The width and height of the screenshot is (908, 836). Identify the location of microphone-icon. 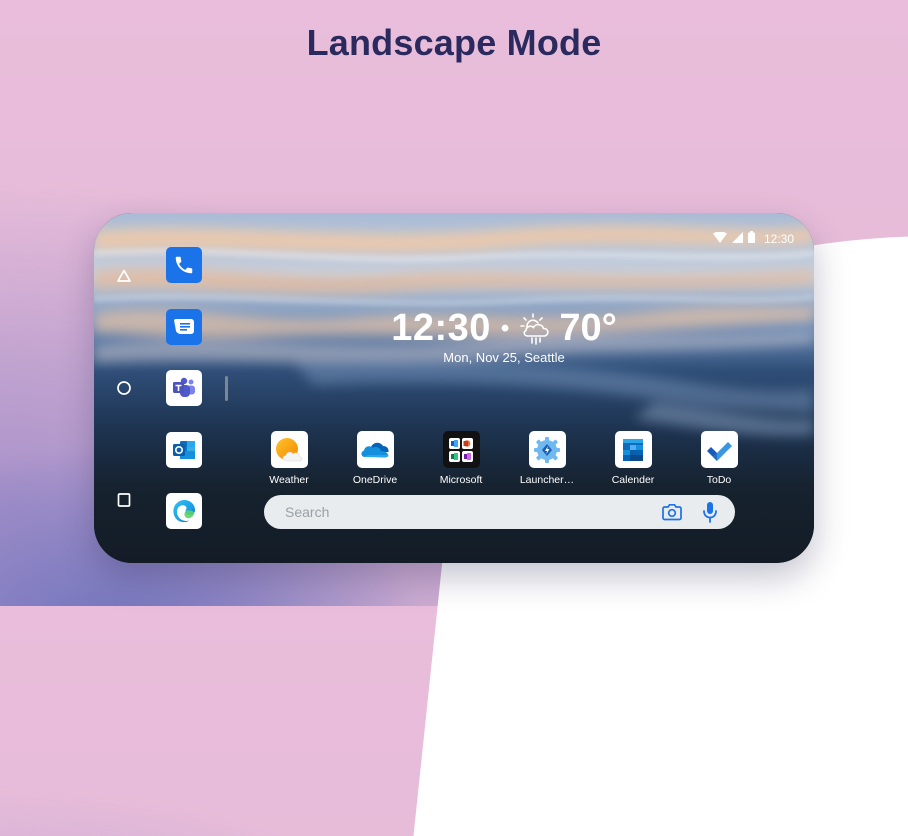
(710, 512).